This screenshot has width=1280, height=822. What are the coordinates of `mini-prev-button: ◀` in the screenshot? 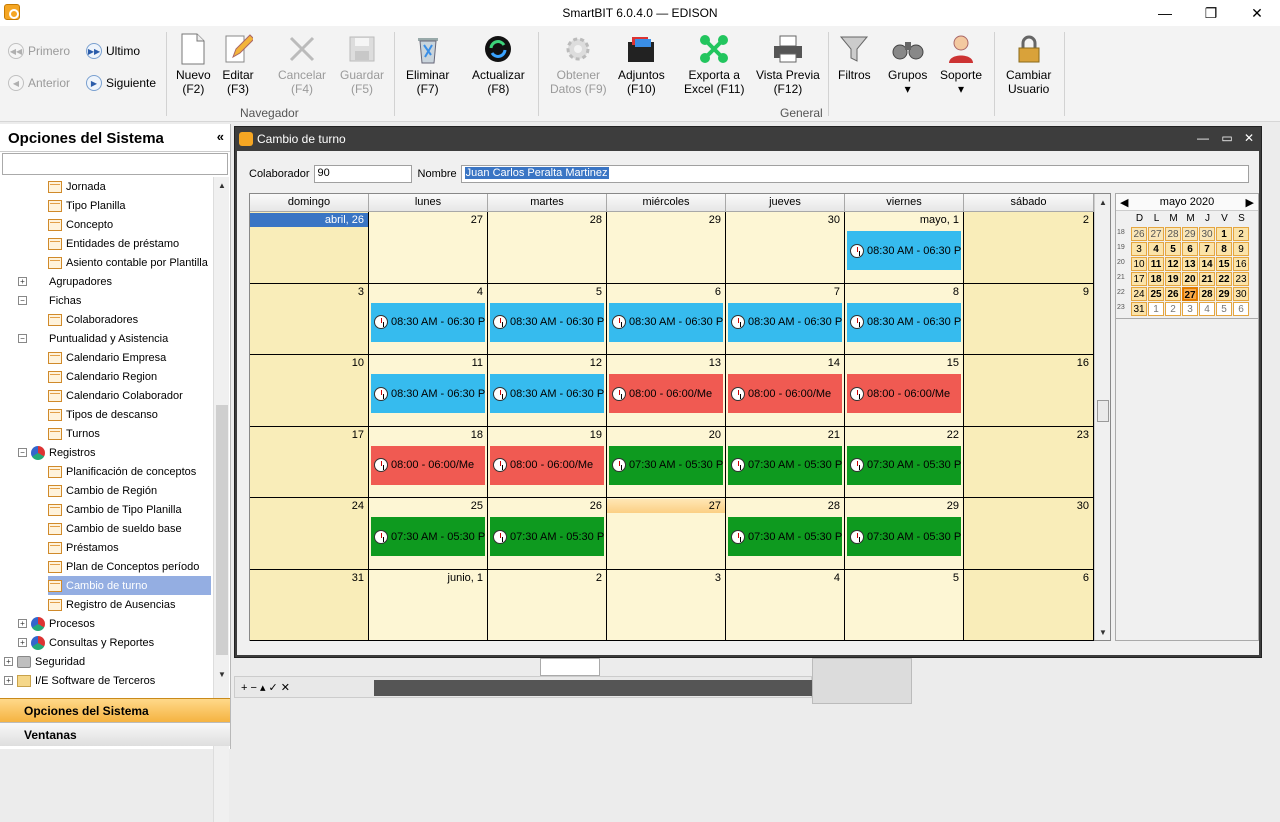 It's located at (1124, 202).